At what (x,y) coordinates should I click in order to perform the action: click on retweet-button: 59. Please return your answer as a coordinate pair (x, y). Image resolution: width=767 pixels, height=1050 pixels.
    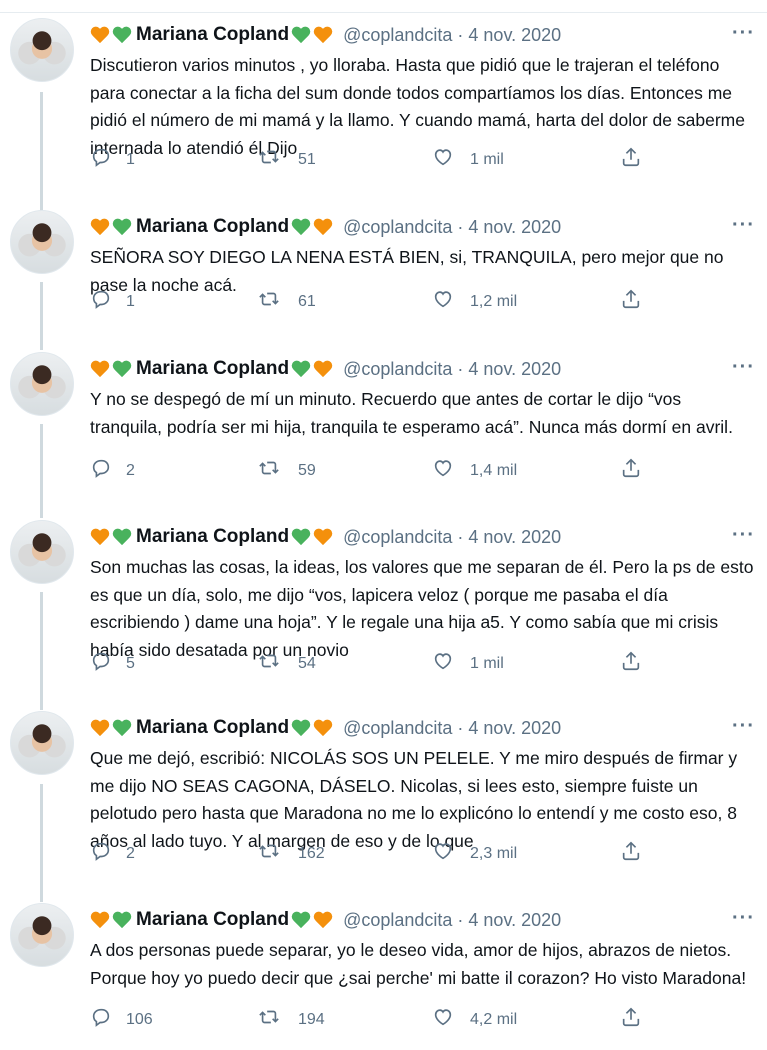
    Looking at the image, I should click on (287, 470).